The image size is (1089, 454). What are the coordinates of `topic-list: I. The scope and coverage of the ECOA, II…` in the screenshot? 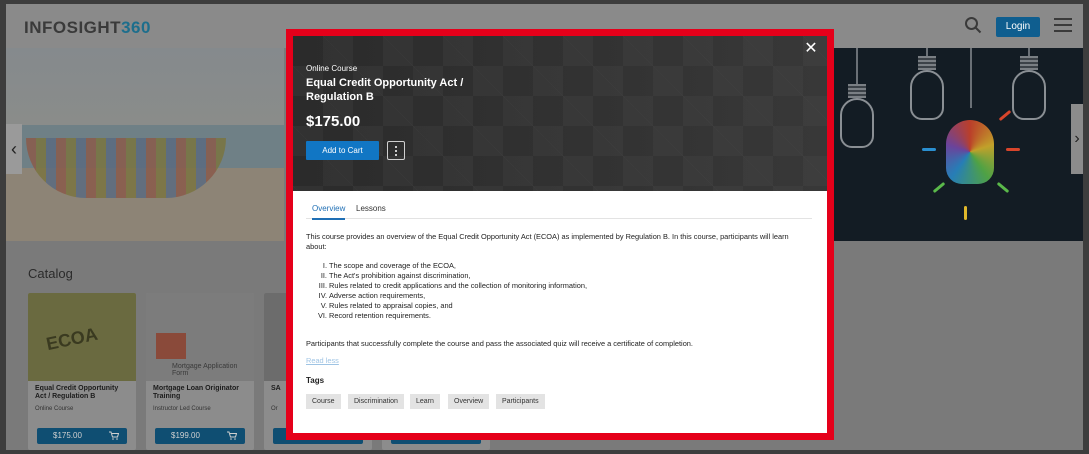 It's located at (450, 291).